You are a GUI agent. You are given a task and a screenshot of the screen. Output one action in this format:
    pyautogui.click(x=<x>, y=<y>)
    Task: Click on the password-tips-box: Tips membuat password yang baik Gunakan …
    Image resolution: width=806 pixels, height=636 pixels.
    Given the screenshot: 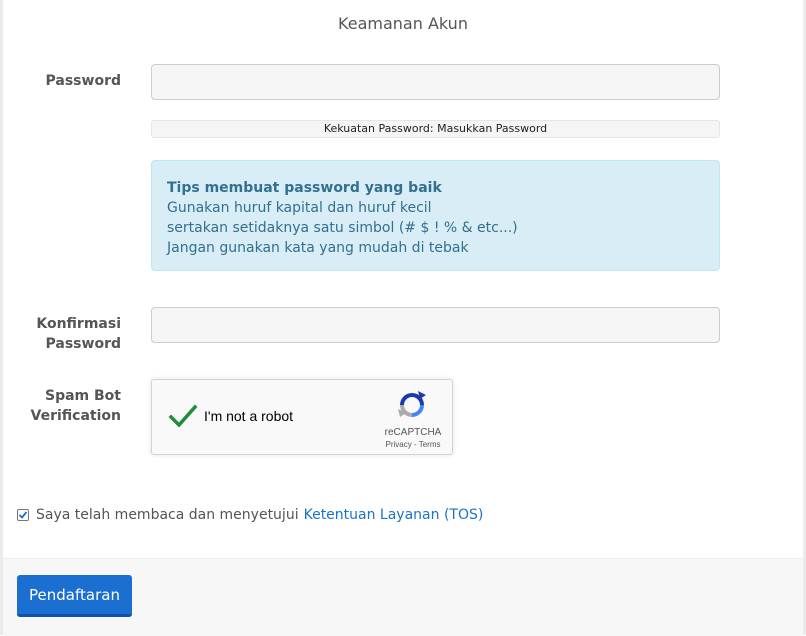 What is the action you would take?
    pyautogui.click(x=435, y=215)
    